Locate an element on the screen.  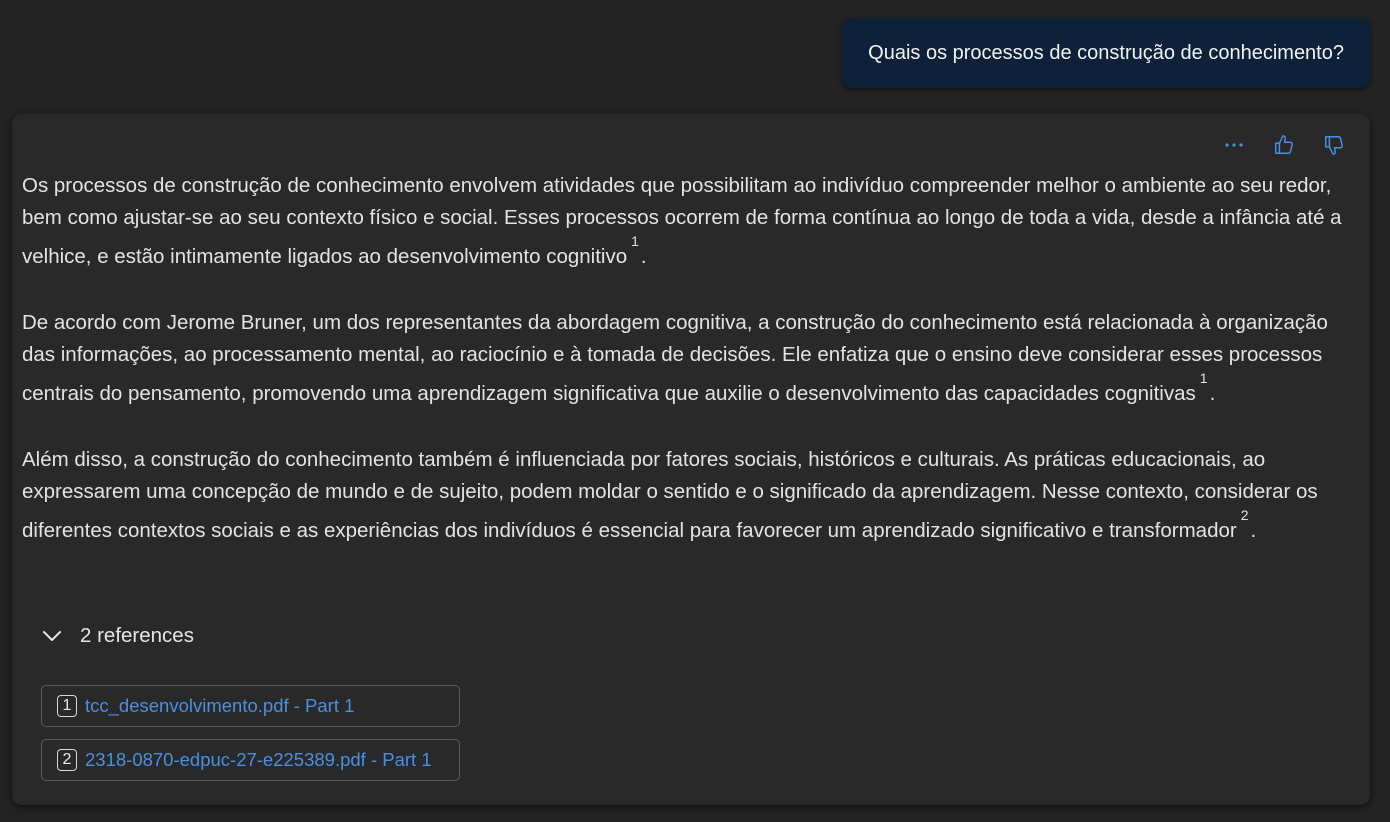
more-horizontal-icon is located at coordinates (1234, 145).